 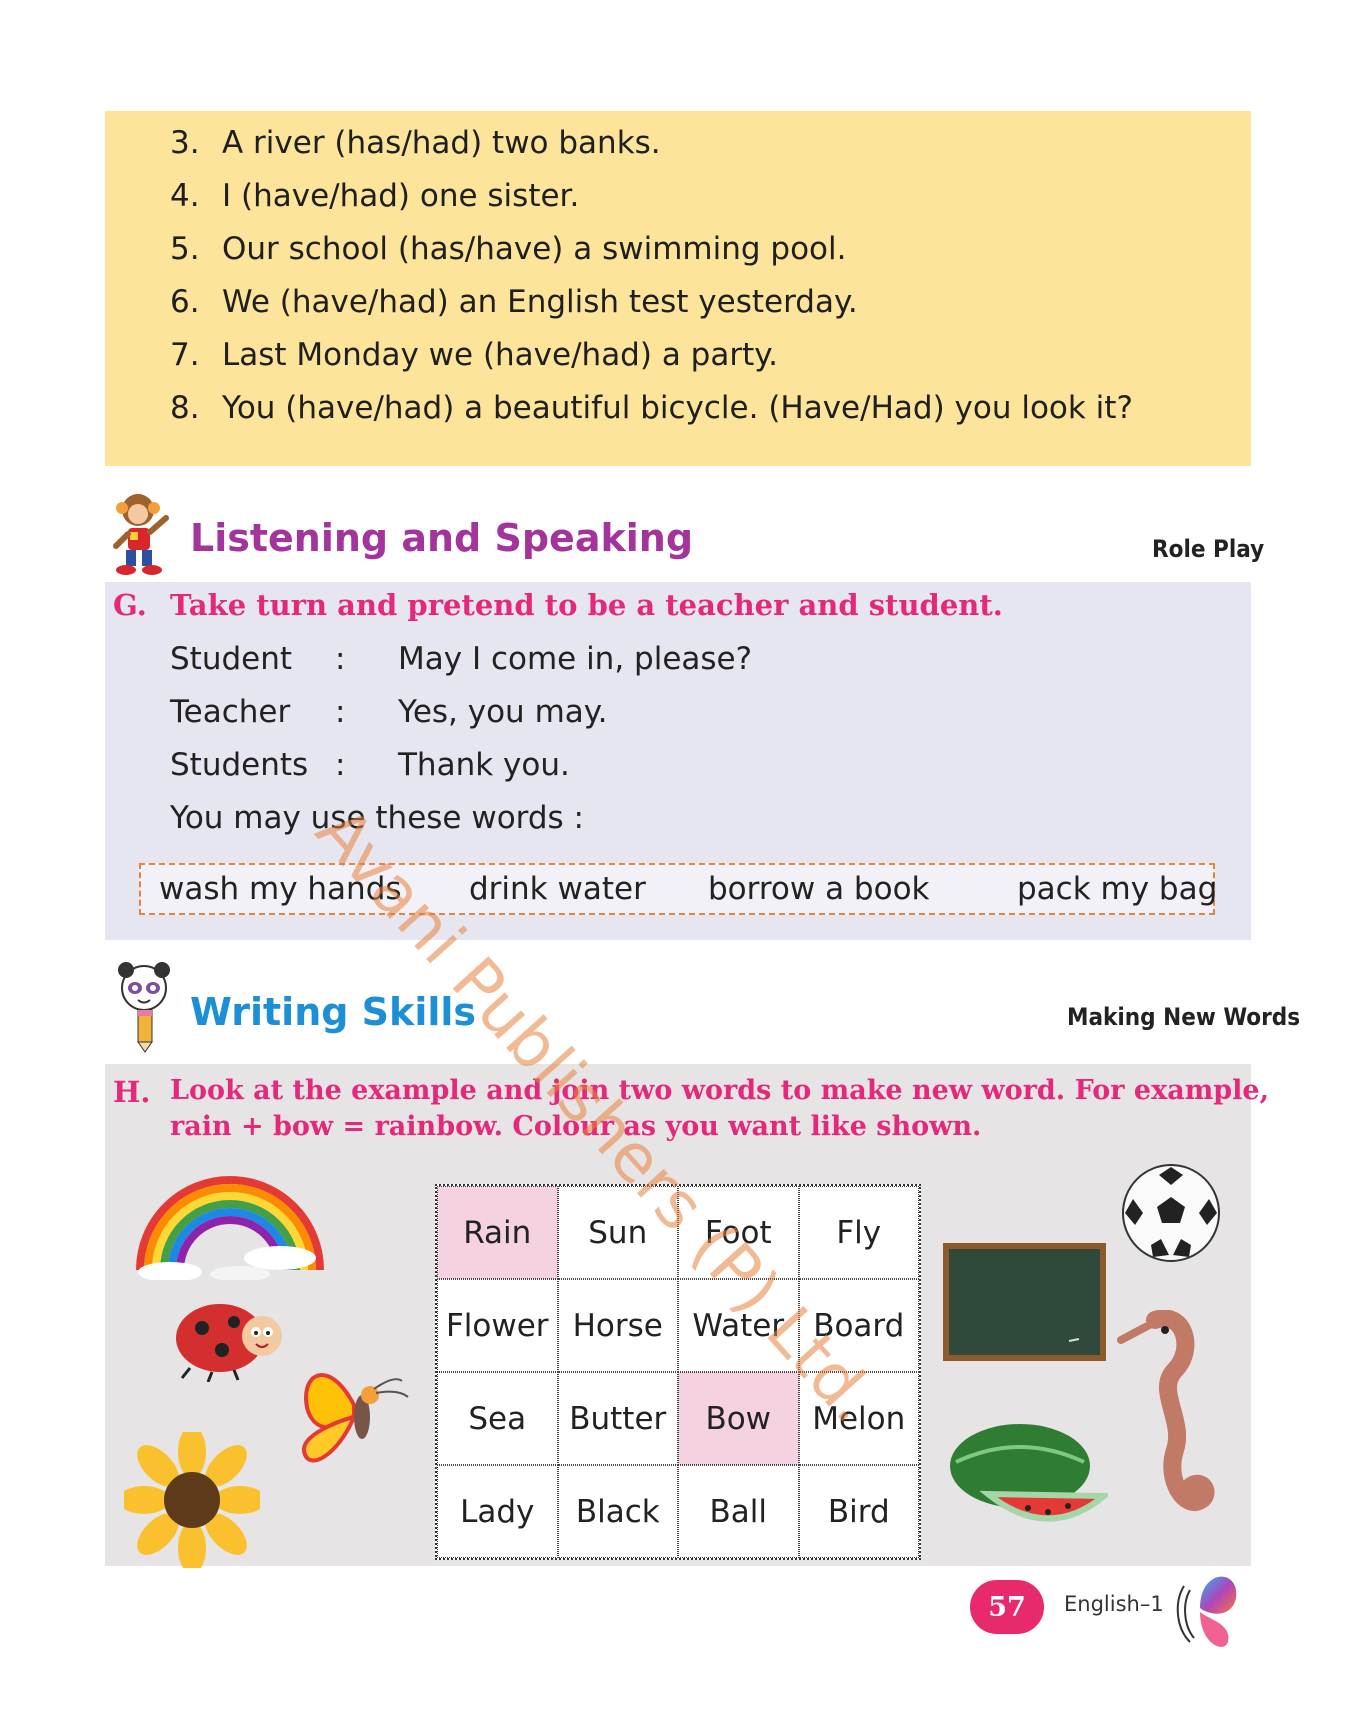 What do you see at coordinates (333, 1012) in the screenshot?
I see `section-title-writing: Writing Skills` at bounding box center [333, 1012].